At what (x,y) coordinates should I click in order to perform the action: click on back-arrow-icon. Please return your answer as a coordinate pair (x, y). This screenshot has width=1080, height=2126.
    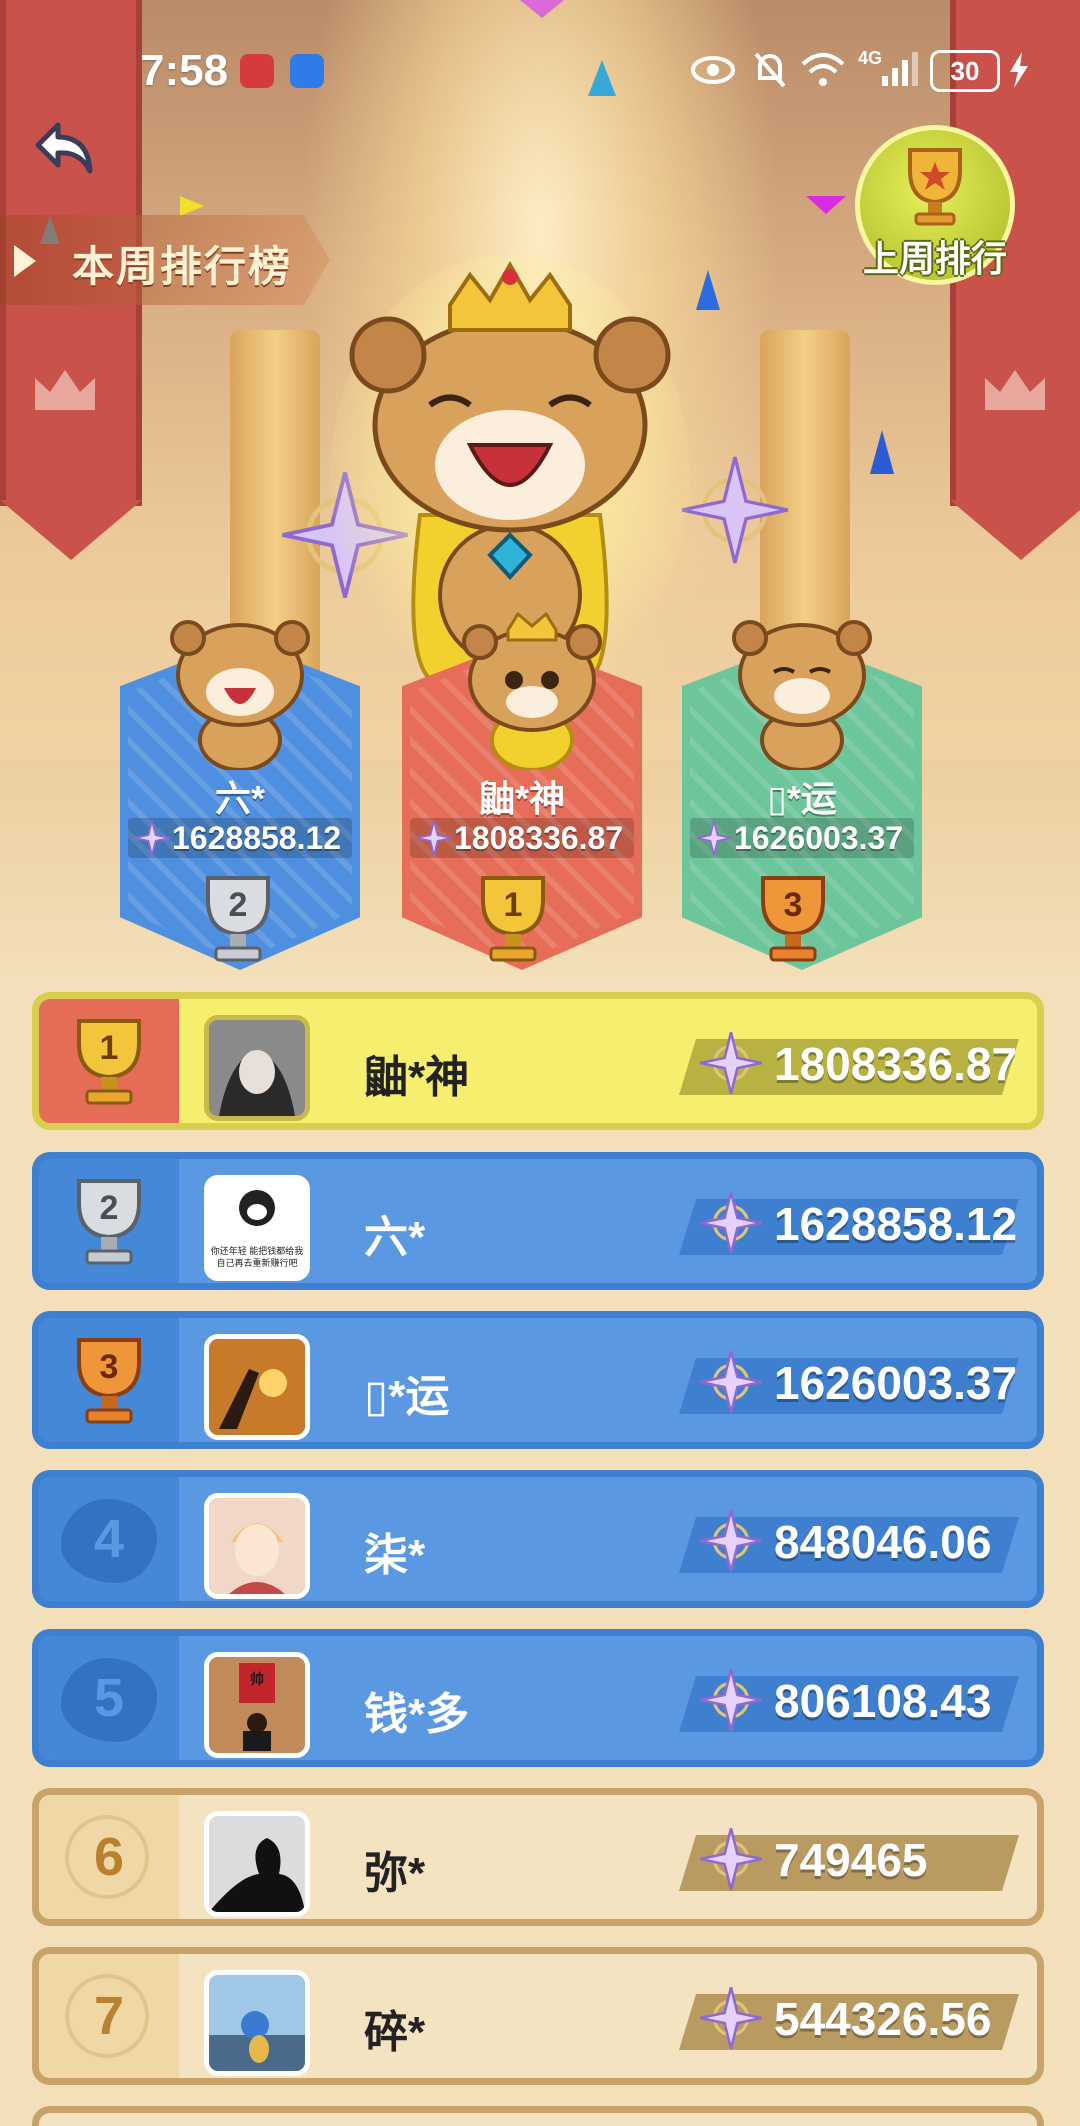
    Looking at the image, I should click on (65, 150).